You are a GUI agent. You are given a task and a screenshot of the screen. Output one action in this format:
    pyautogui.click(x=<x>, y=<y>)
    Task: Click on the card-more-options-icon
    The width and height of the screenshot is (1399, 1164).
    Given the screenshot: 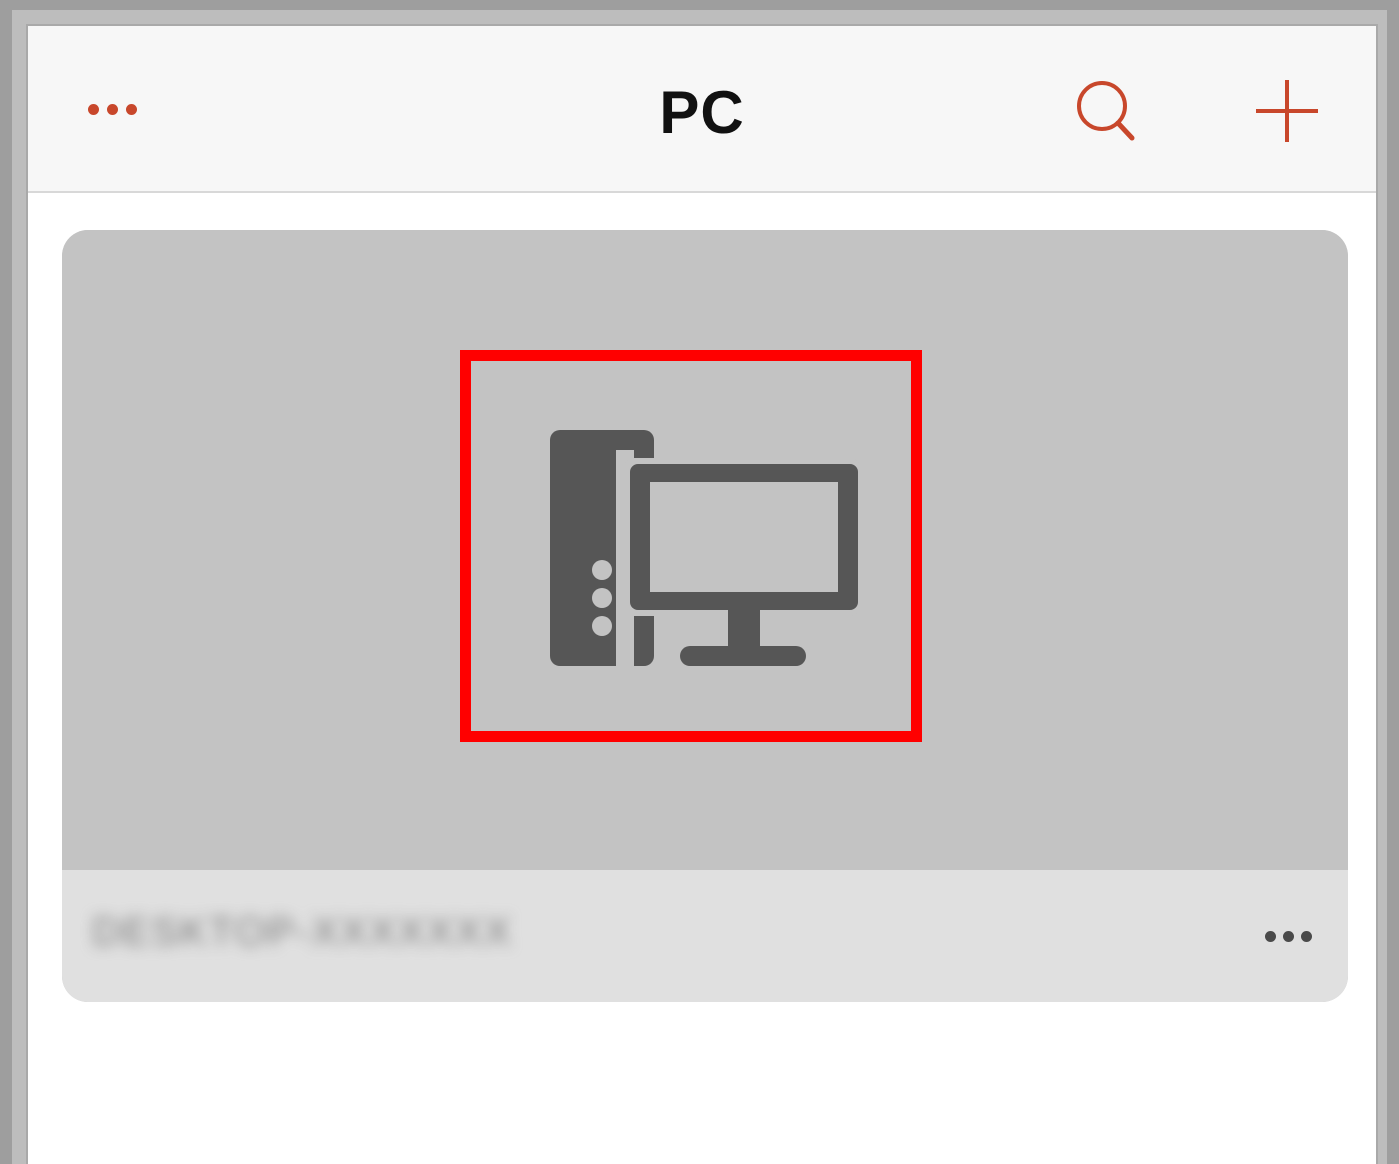 What is the action you would take?
    pyautogui.click(x=1284, y=936)
    